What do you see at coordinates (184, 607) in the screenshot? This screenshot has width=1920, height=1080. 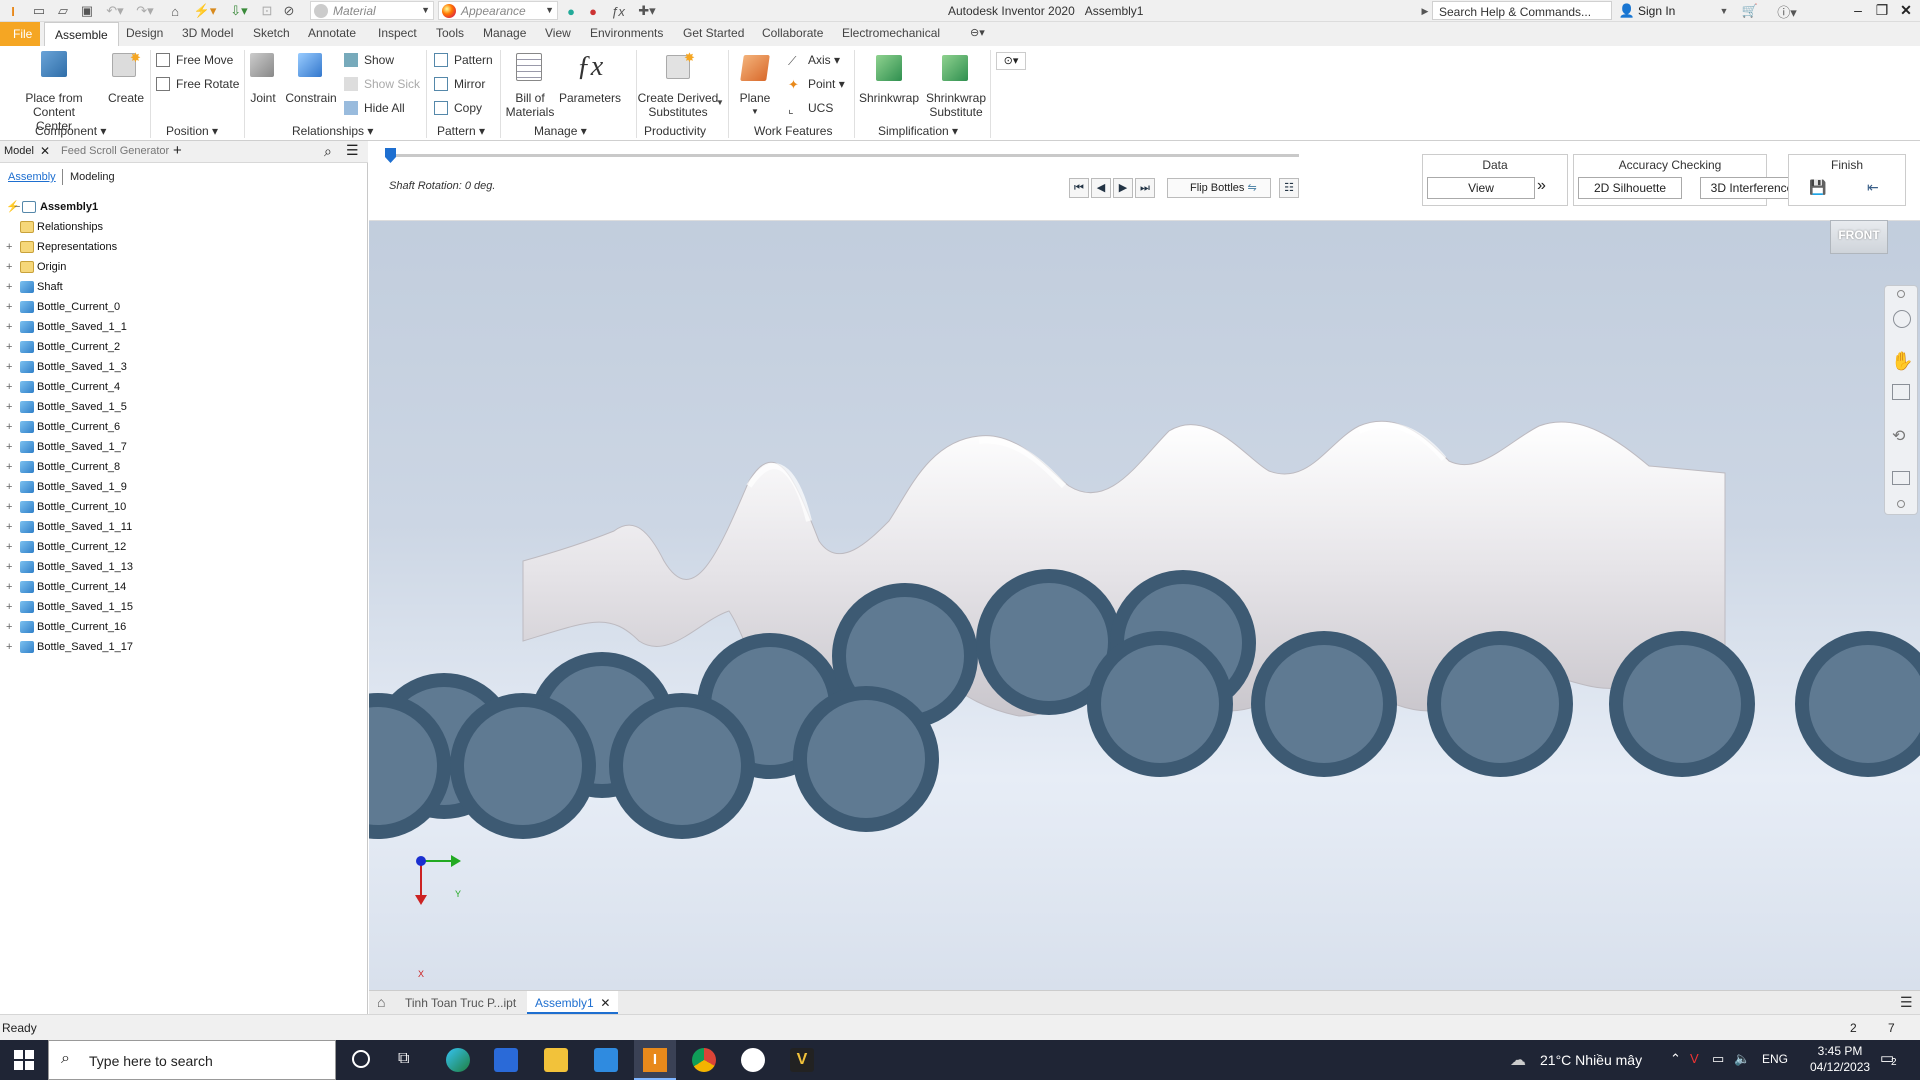 I see `tree-item: + Bottle_Saved_1_15` at bounding box center [184, 607].